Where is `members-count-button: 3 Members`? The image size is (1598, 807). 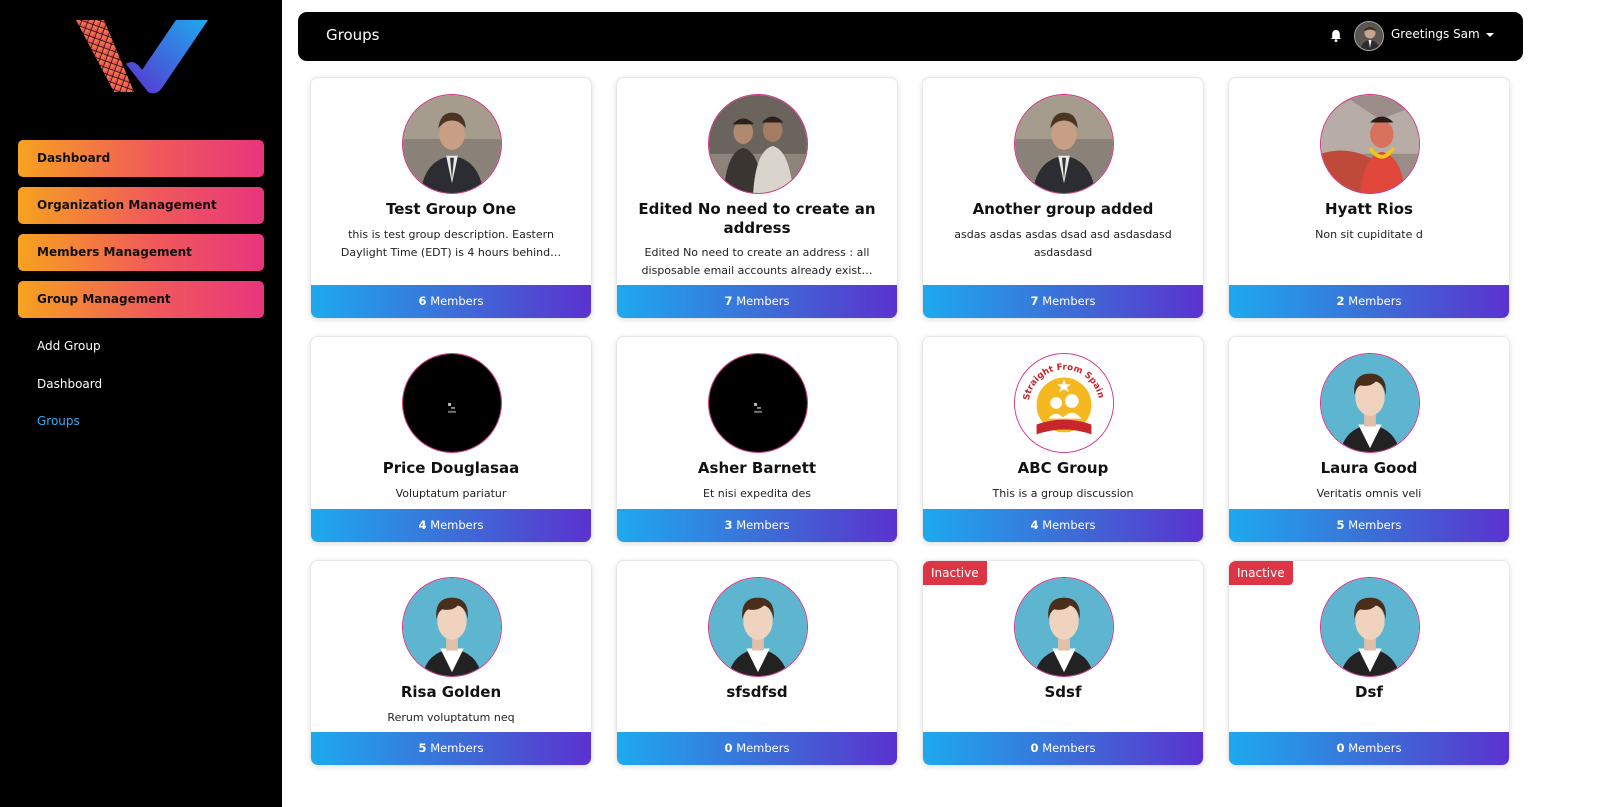 members-count-button: 3 Members is located at coordinates (757, 525).